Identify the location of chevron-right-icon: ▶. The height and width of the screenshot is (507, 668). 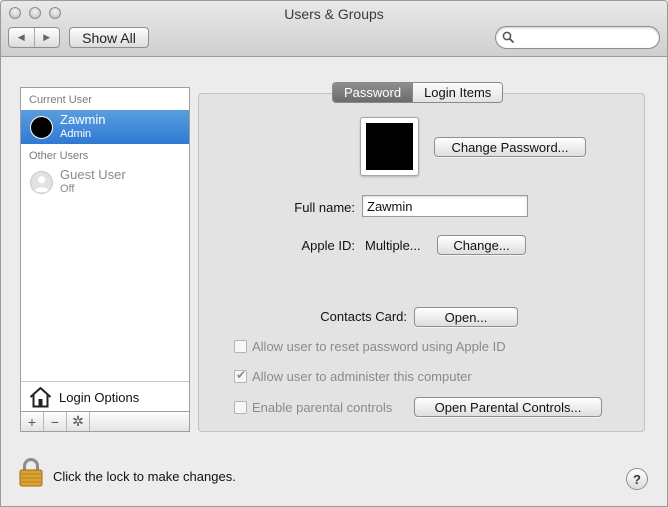
(47, 37).